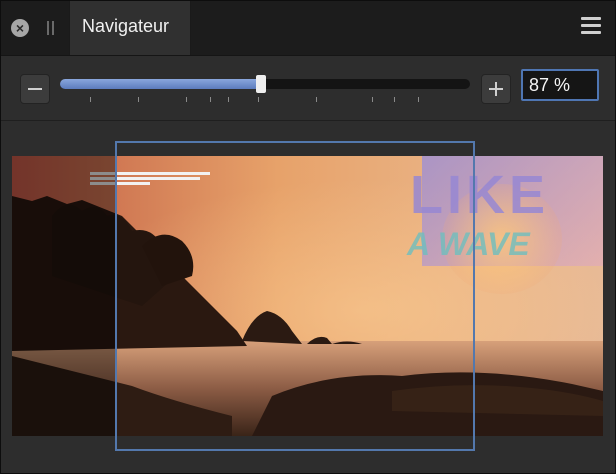 This screenshot has height=474, width=616. I want to click on zoom-slider-thumb, so click(260, 84).